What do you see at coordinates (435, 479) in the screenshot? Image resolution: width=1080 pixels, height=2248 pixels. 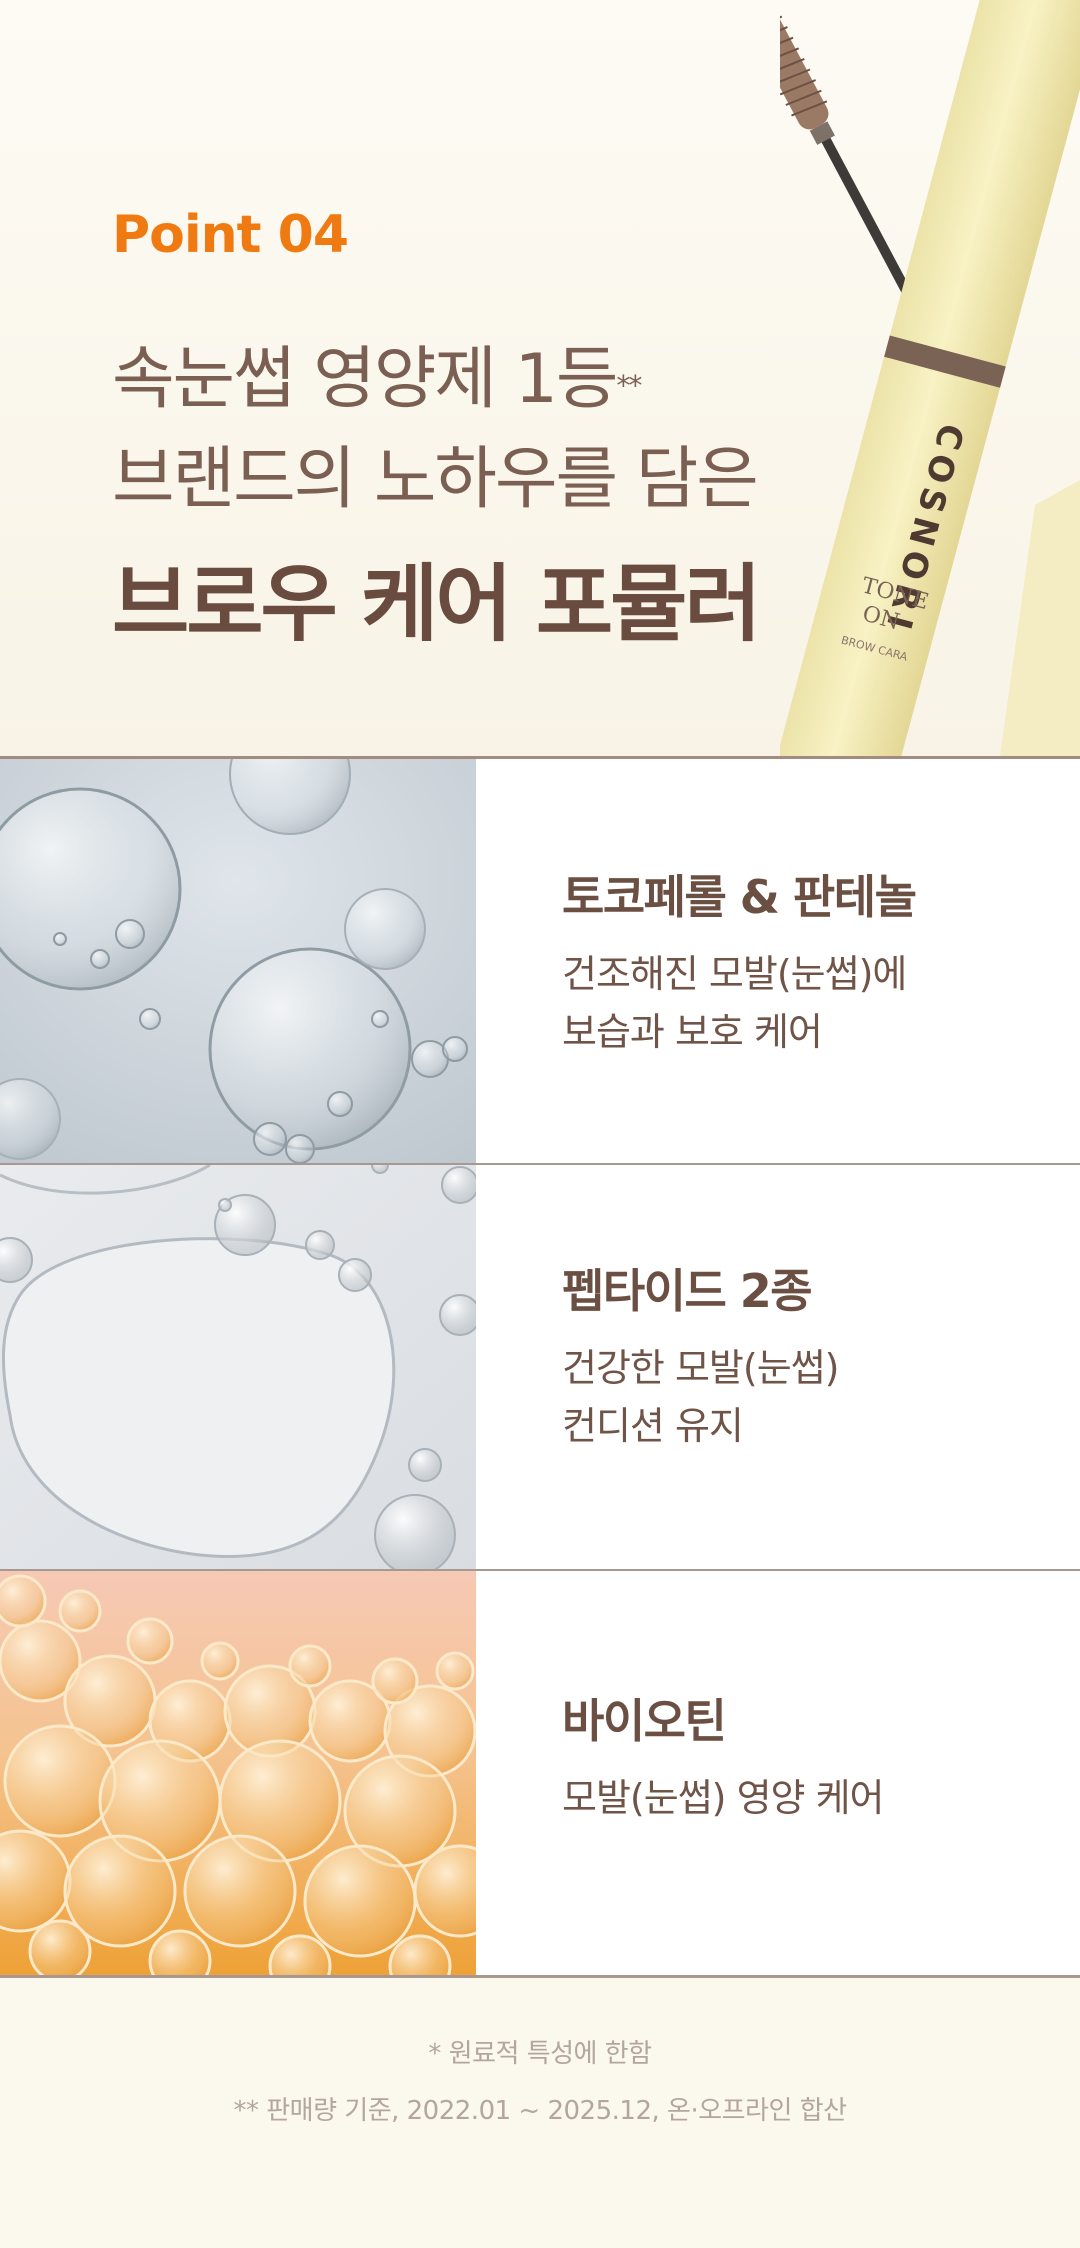 I see `headline-line-2: 브랜드의 노하우를 담은` at bounding box center [435, 479].